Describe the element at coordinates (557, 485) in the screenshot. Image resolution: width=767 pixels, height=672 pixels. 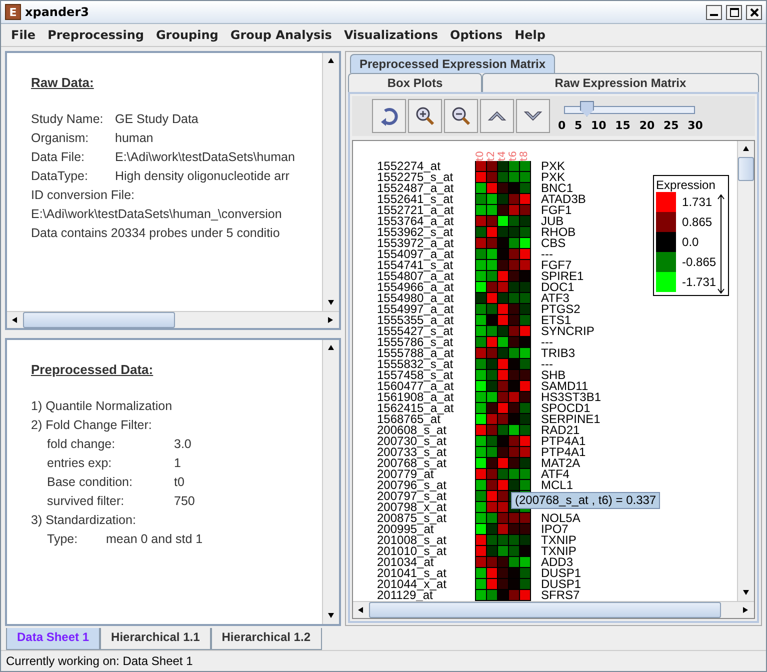
I see `gene-label: MCL1` at that location.